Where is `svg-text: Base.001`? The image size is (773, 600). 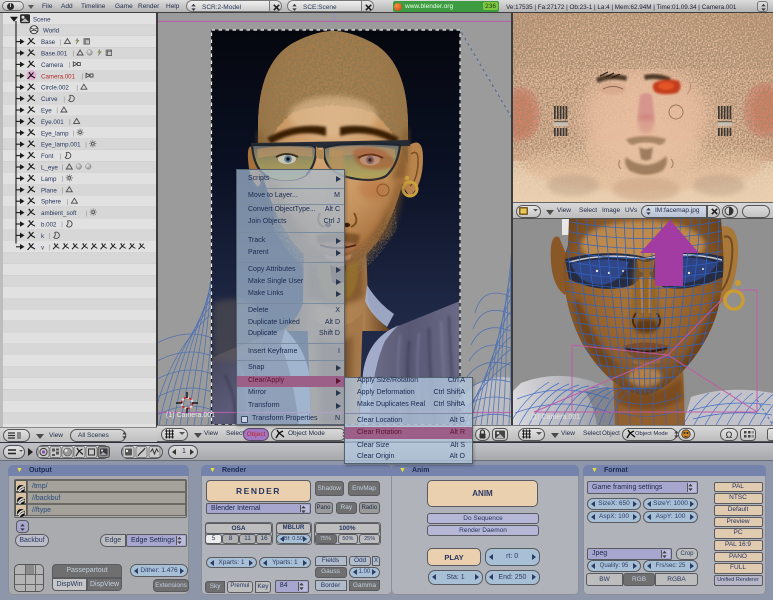 svg-text: Base.001 is located at coordinates (54, 54).